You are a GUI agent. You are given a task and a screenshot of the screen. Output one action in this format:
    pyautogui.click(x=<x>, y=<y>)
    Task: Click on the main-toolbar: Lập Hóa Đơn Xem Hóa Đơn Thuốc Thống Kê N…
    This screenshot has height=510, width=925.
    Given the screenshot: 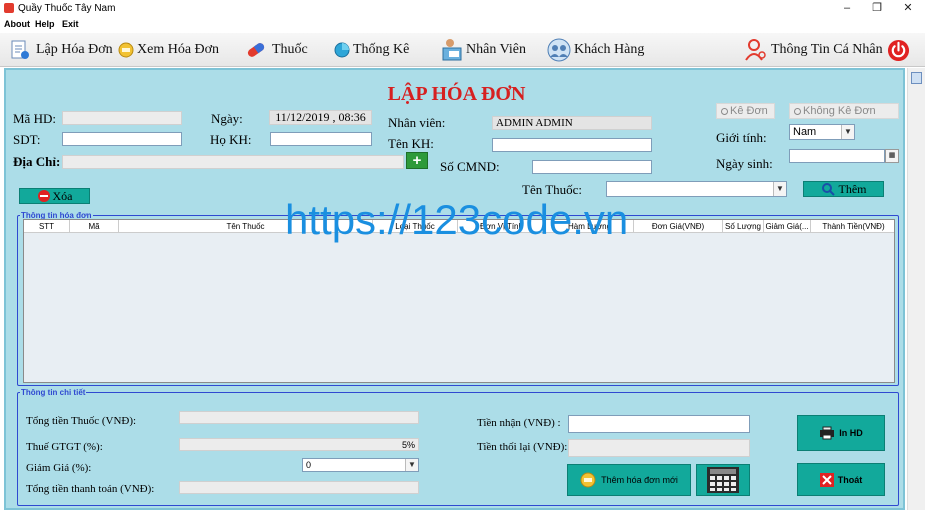 What is the action you would take?
    pyautogui.click(x=462, y=50)
    